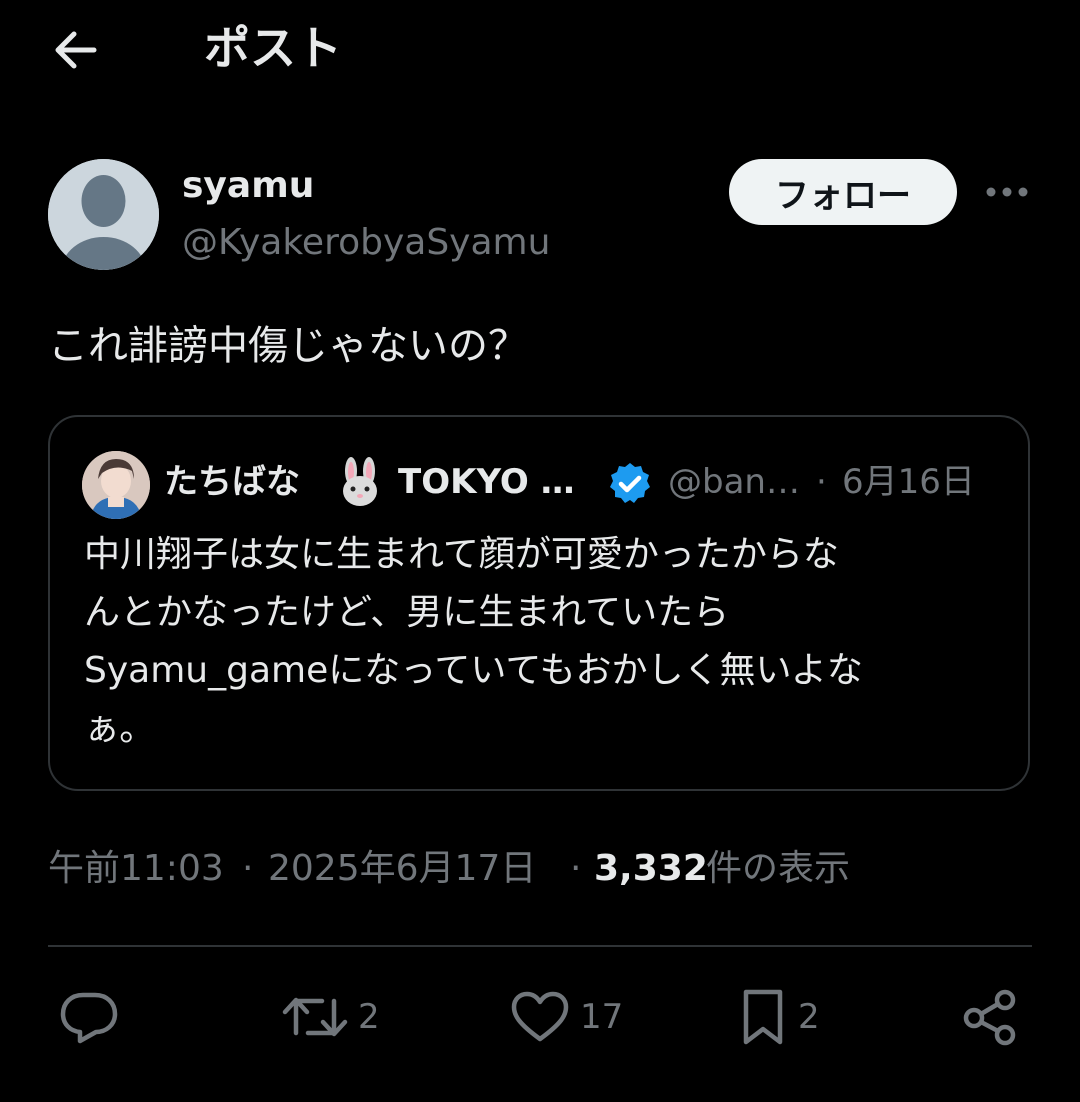 The height and width of the screenshot is (1102, 1080). Describe the element at coordinates (778, 868) in the screenshot. I see `views-label: 件の表示` at that location.